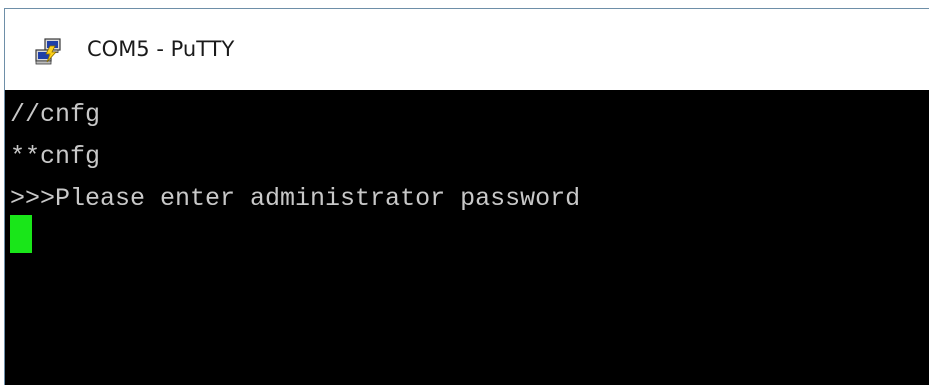 The width and height of the screenshot is (929, 385). Describe the element at coordinates (21, 234) in the screenshot. I see `text-cursor` at that location.